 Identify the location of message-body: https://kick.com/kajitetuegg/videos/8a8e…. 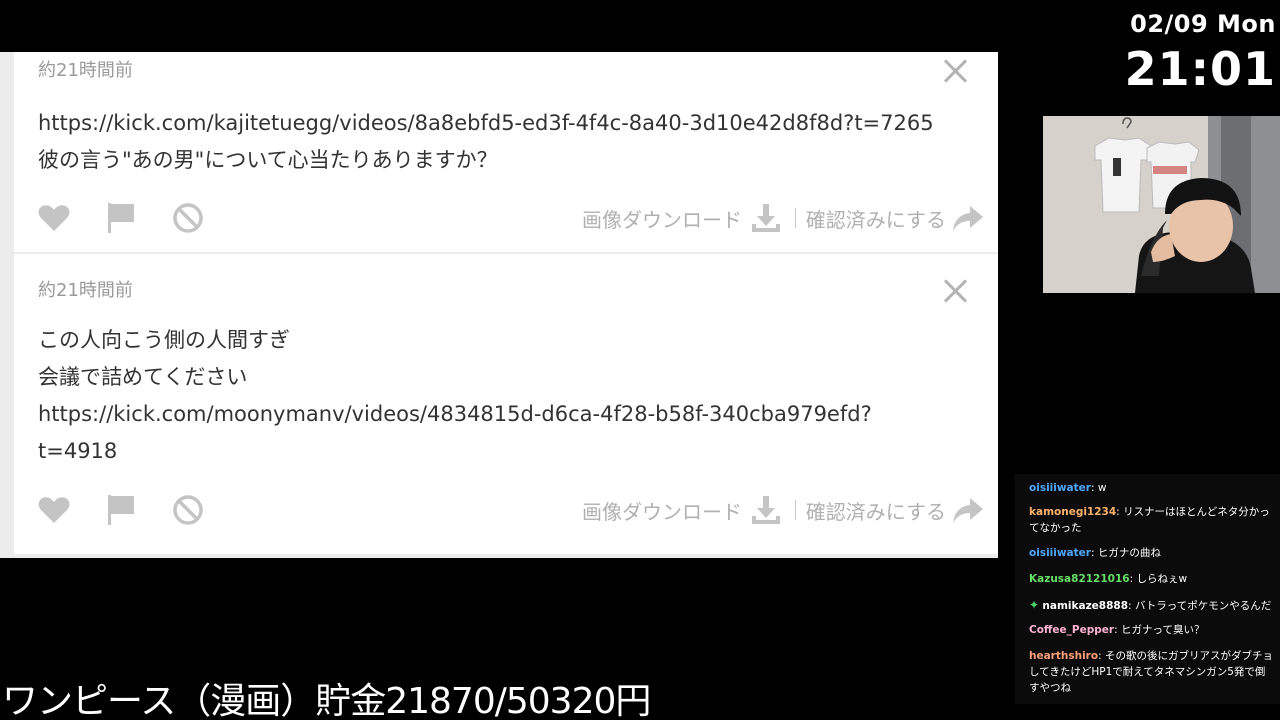
(508, 142).